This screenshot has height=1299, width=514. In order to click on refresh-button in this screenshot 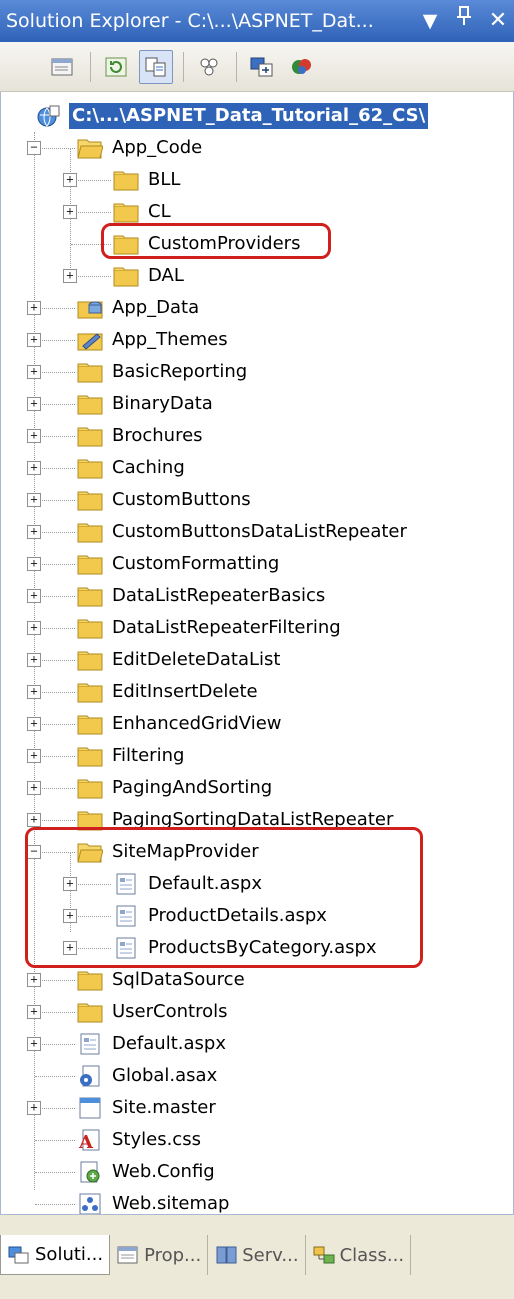, I will do `click(116, 67)`.